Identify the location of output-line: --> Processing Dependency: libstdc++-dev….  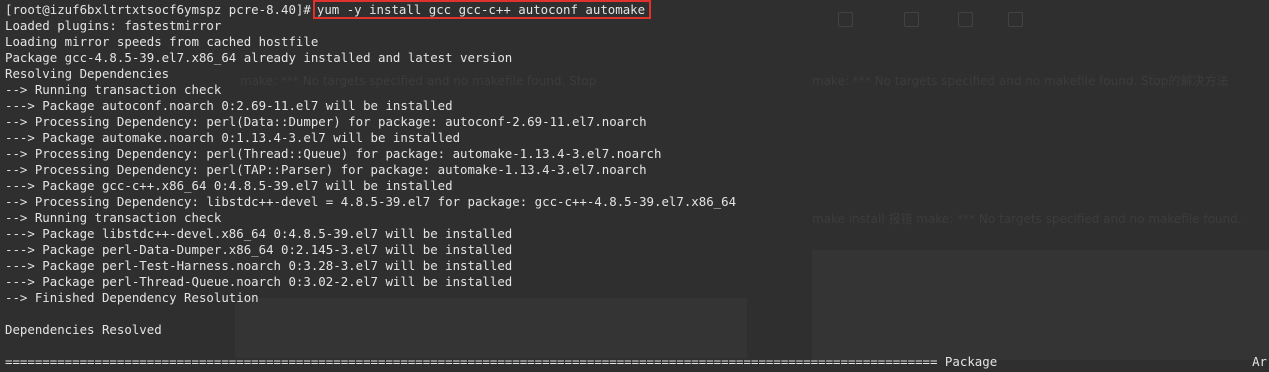
(371, 201).